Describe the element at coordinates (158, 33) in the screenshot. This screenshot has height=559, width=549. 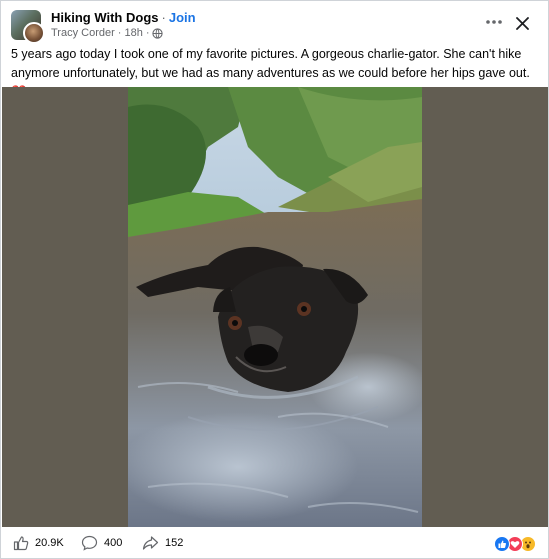
I see `globe-icon` at that location.